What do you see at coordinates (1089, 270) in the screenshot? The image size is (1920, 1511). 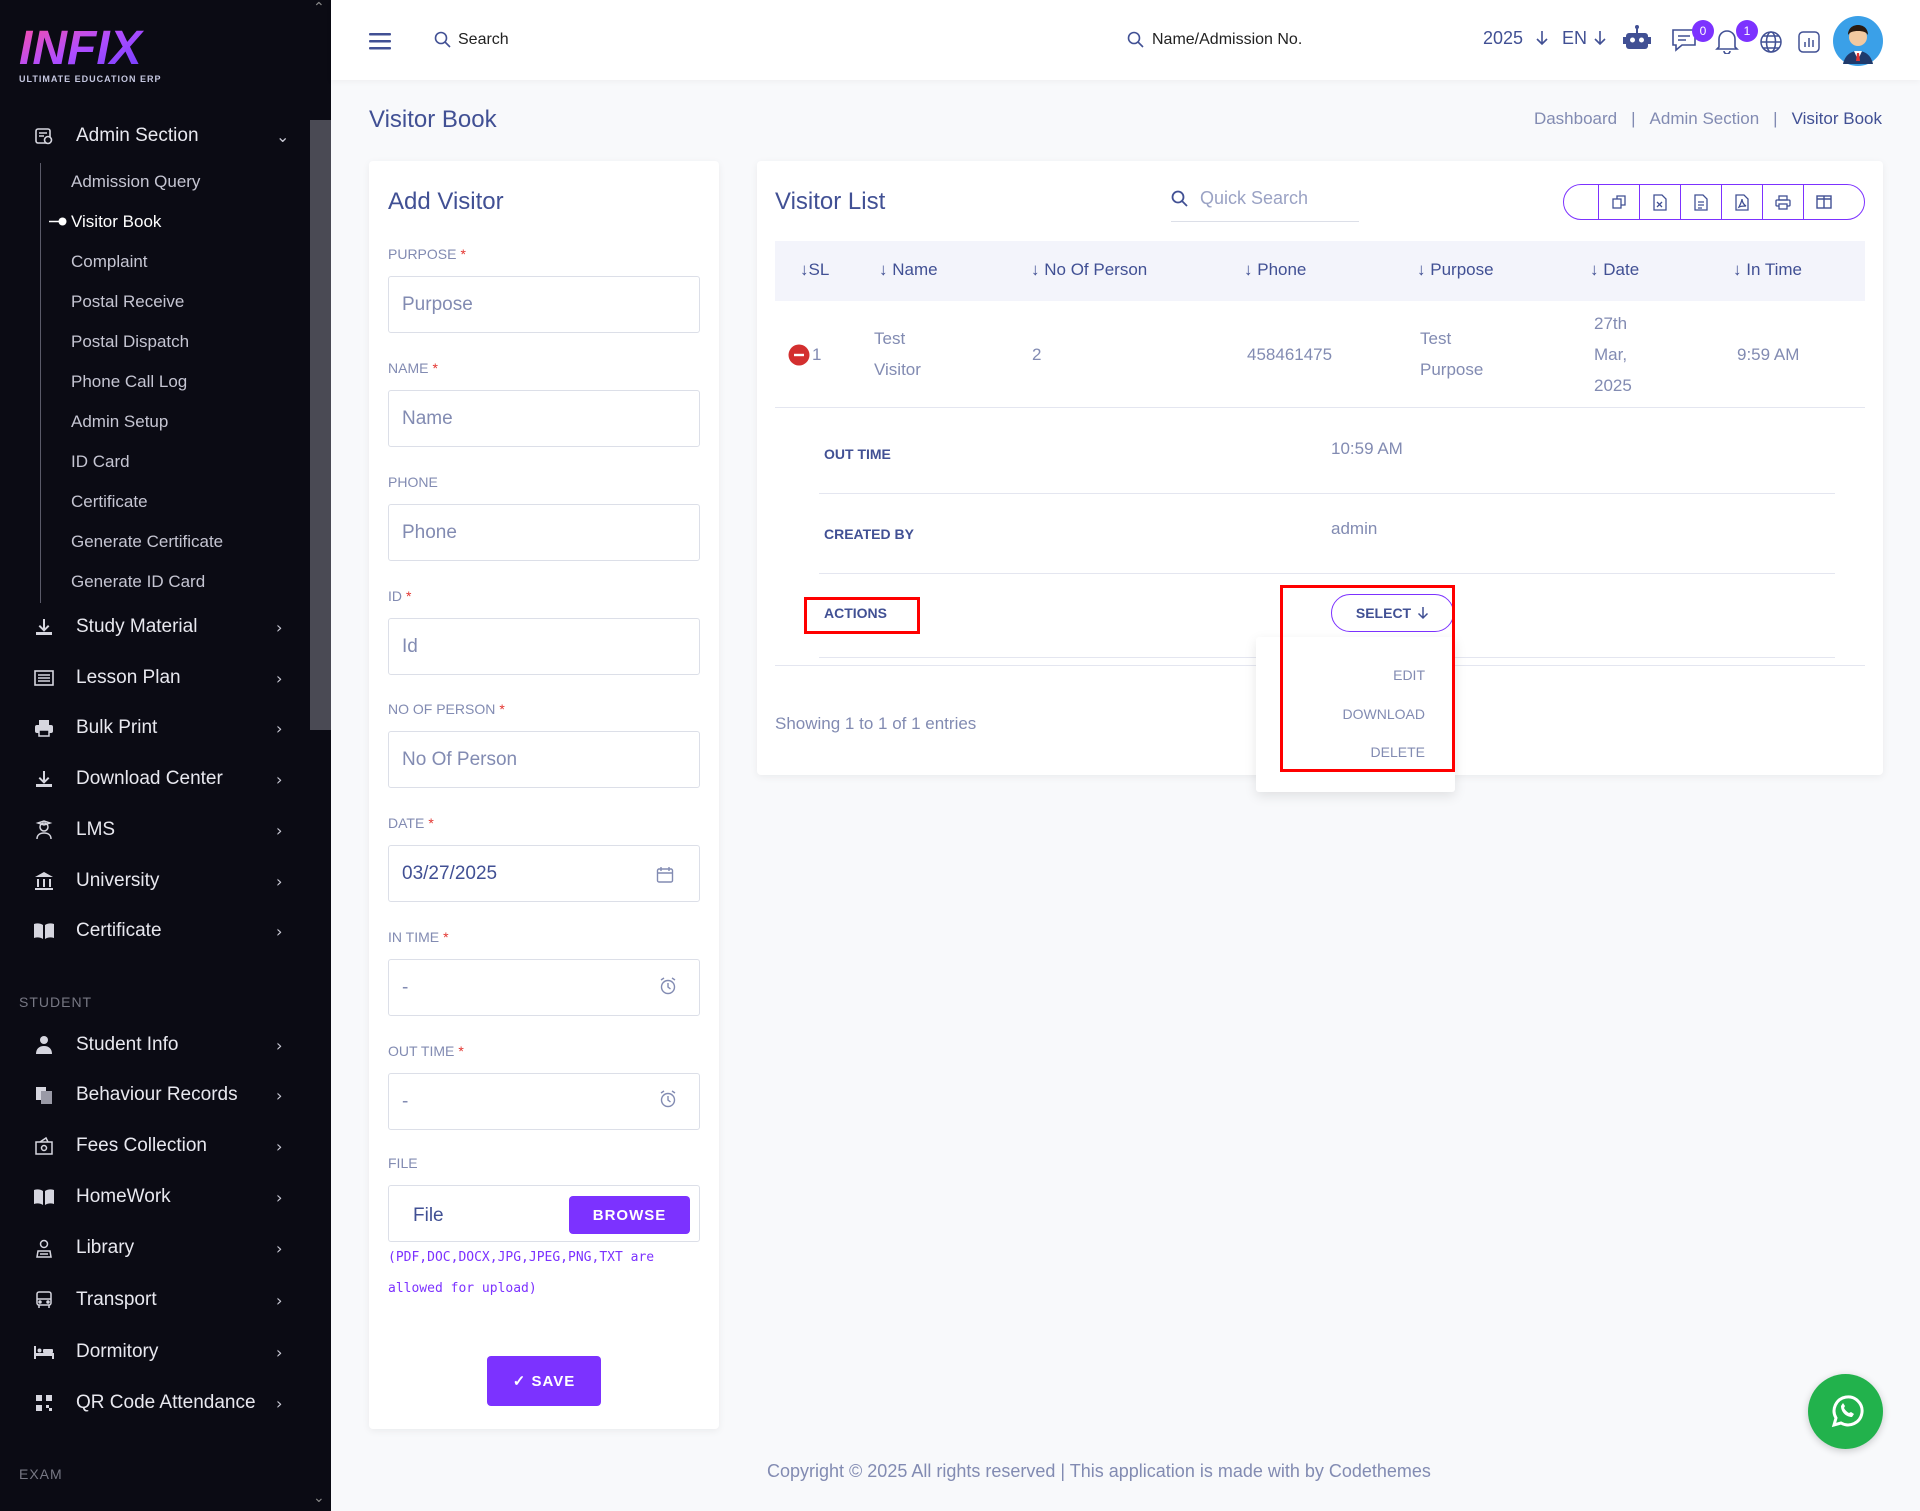 I see `column-no-of-person: ↓ No Of Person` at bounding box center [1089, 270].